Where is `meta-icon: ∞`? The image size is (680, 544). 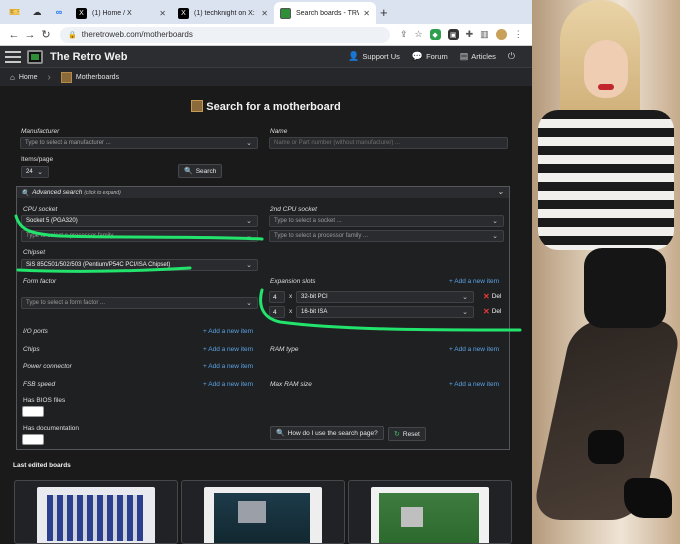 meta-icon: ∞ is located at coordinates (59, 12).